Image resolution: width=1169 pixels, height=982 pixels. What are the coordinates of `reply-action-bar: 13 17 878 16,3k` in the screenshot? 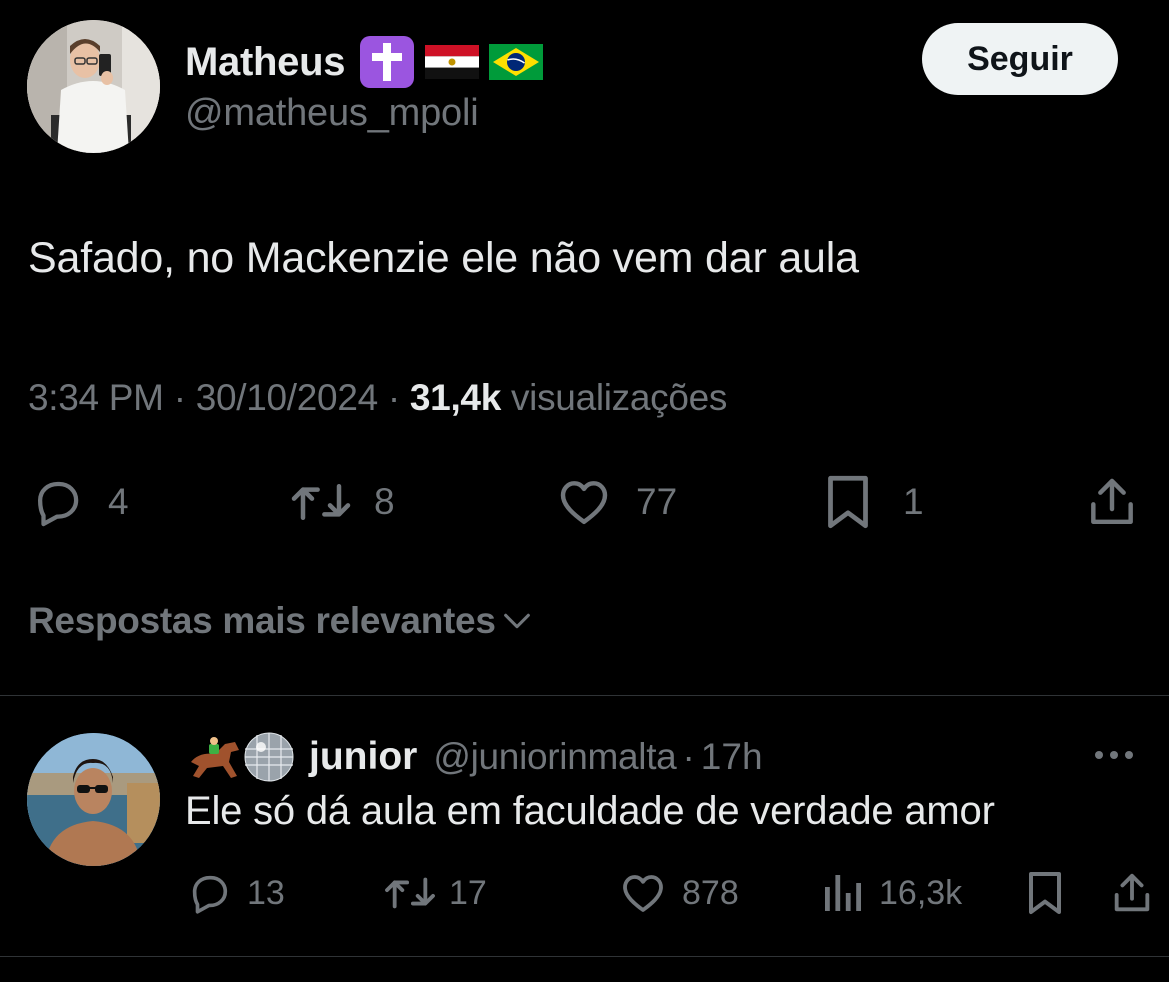 It's located at (667, 893).